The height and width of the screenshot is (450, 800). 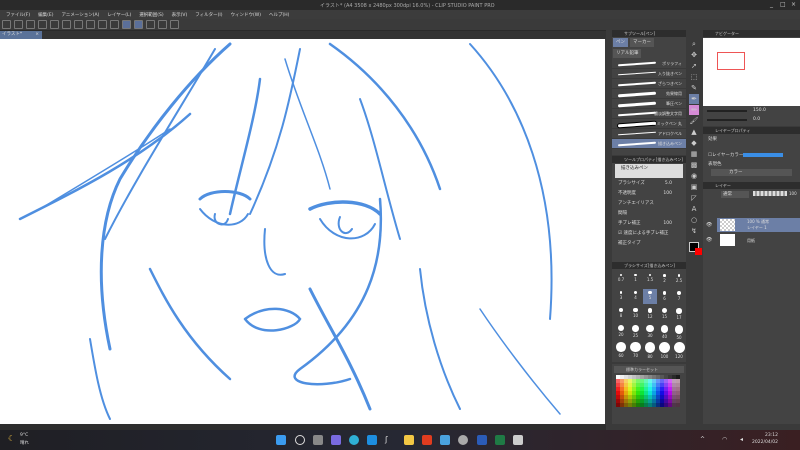 What do you see at coordinates (694, 99) in the screenshot?
I see `pen-icon: ✒` at bounding box center [694, 99].